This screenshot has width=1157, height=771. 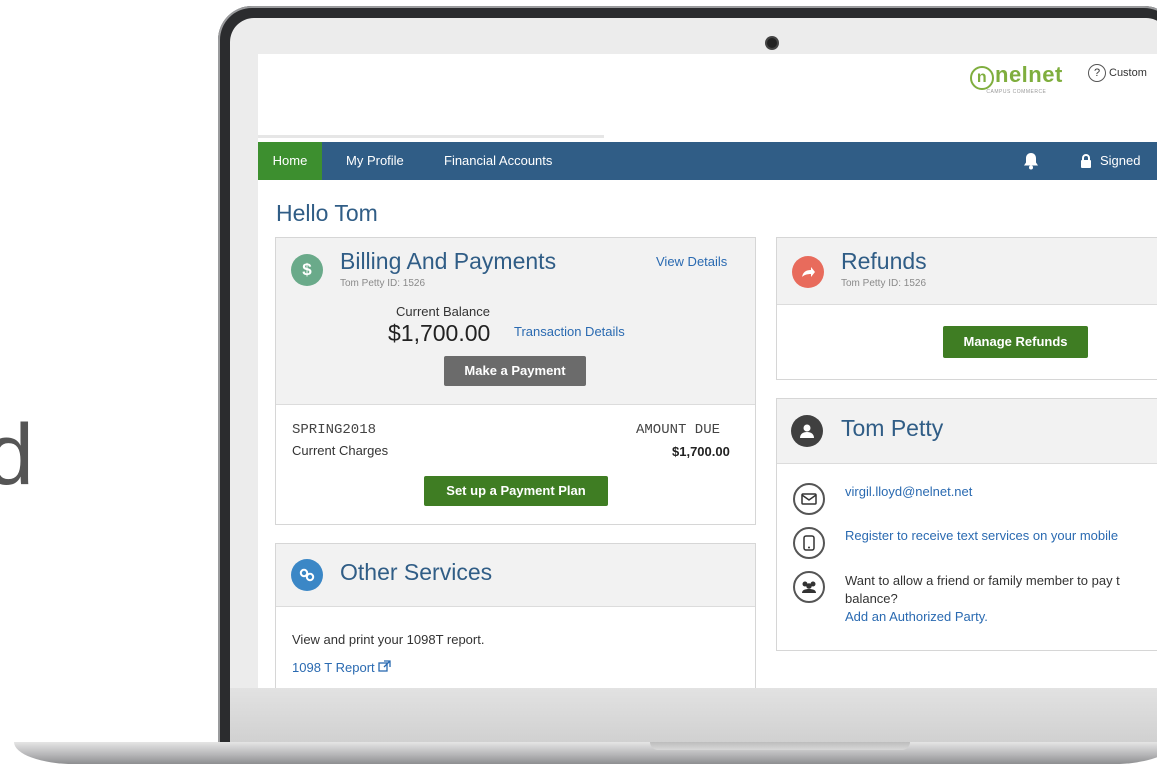 I want to click on laptop-base, so click(x=585, y=753).